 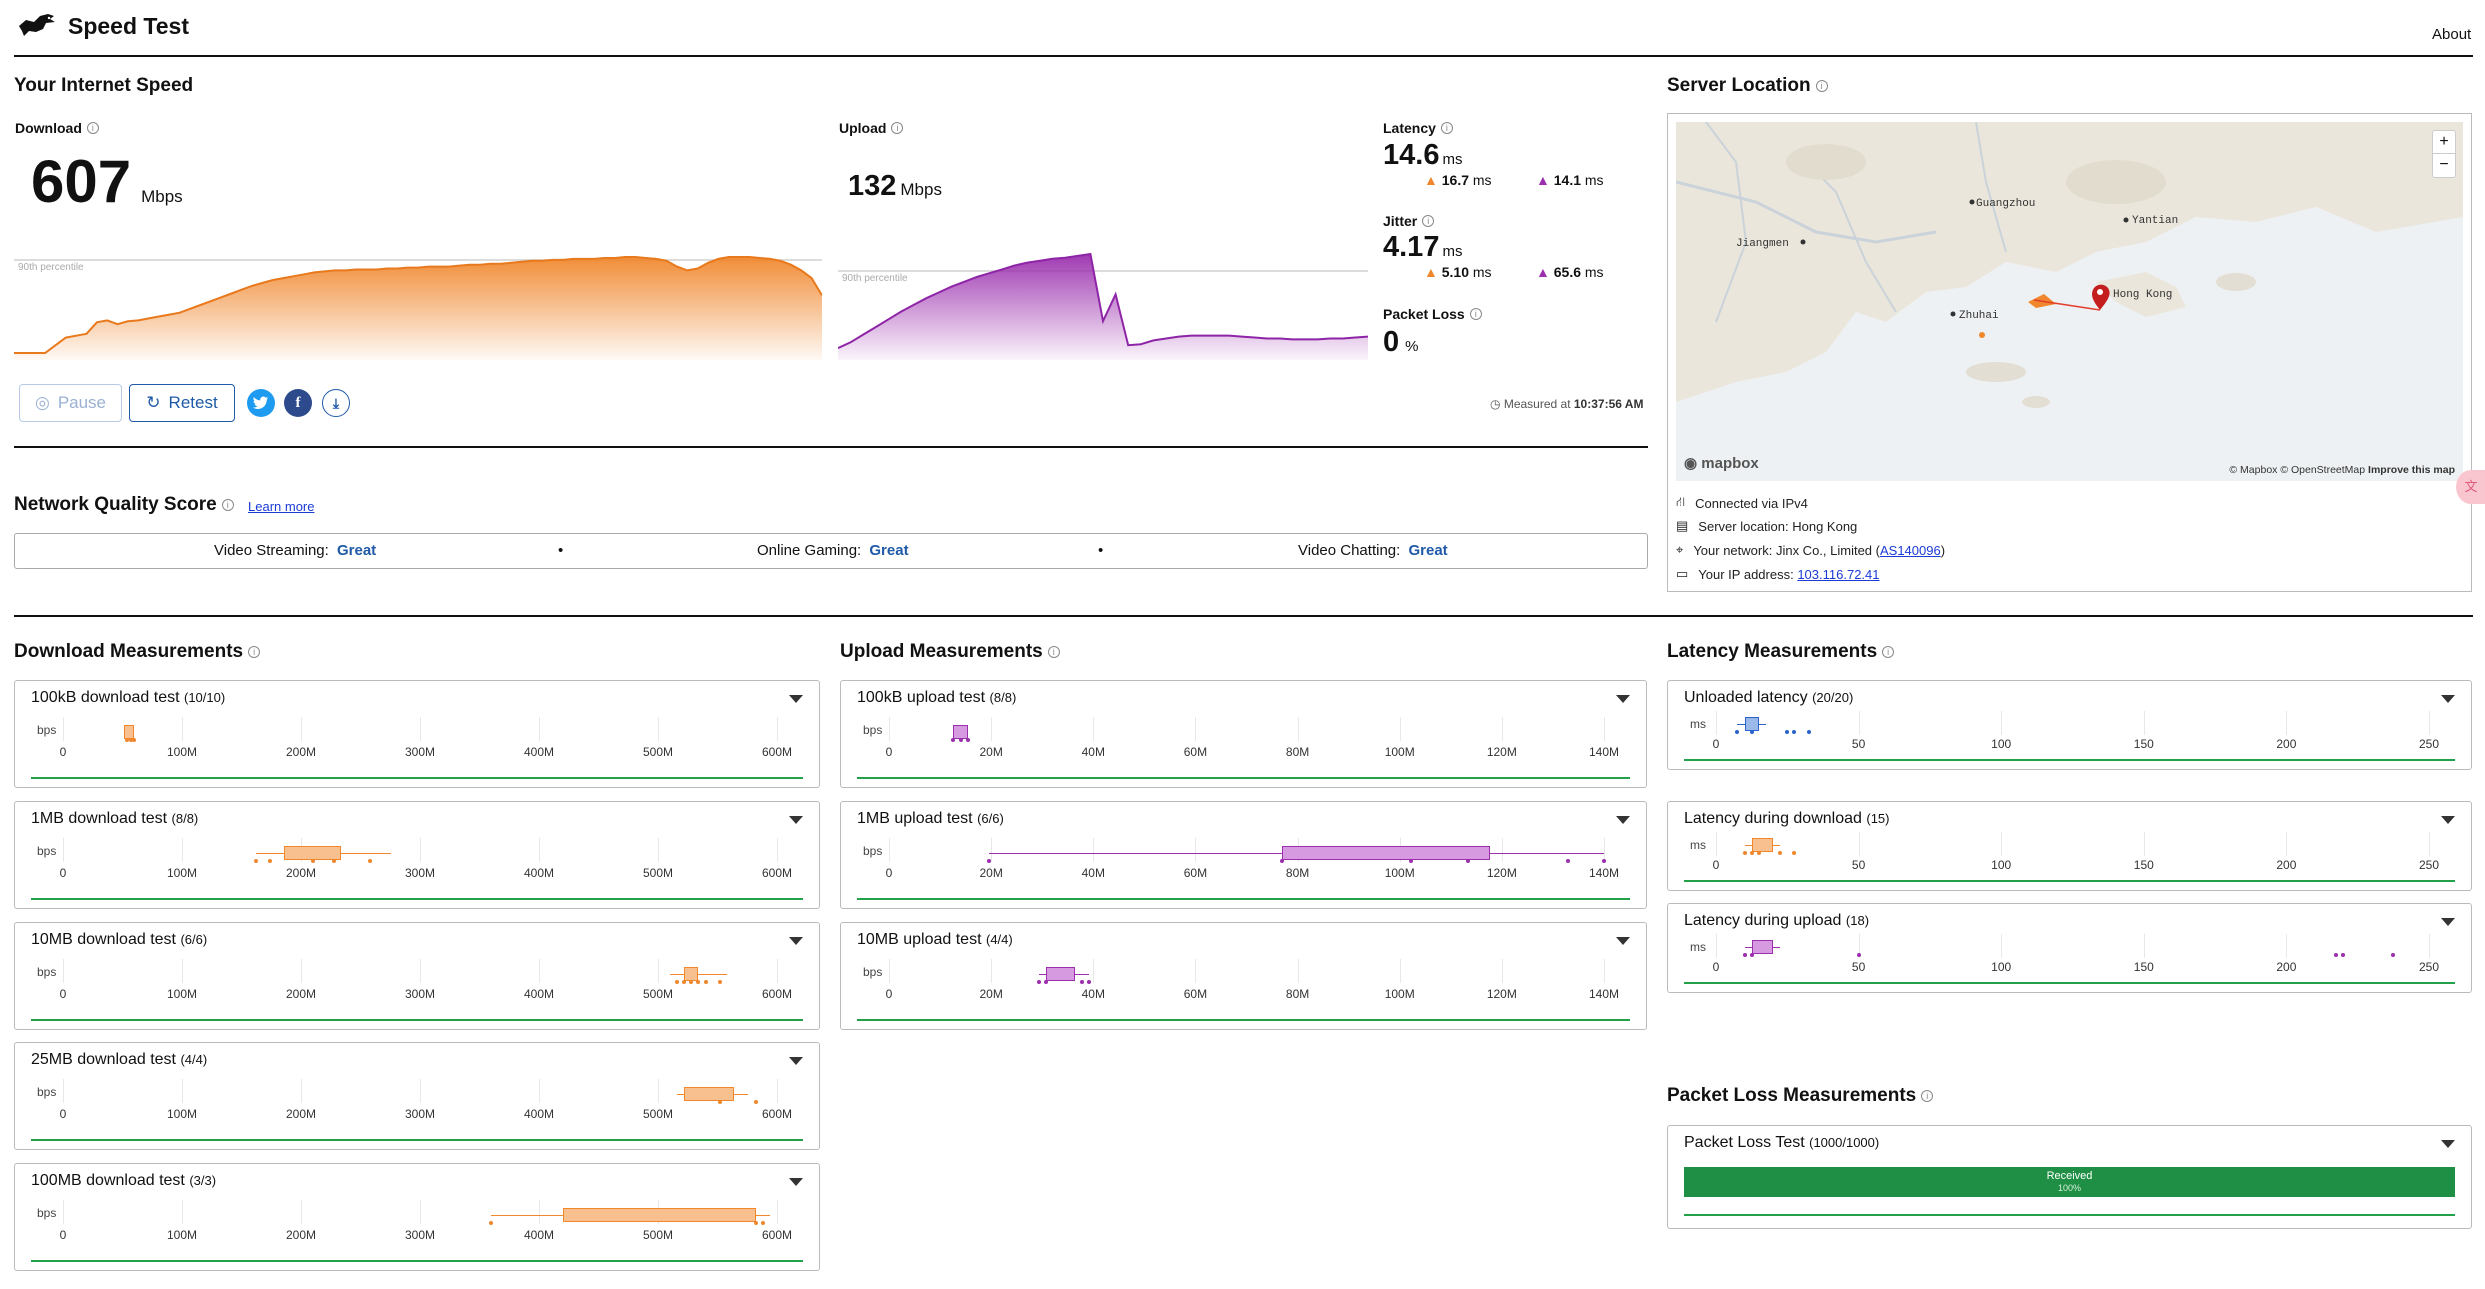 I want to click on learn-more-link: Learn more, so click(x=281, y=506).